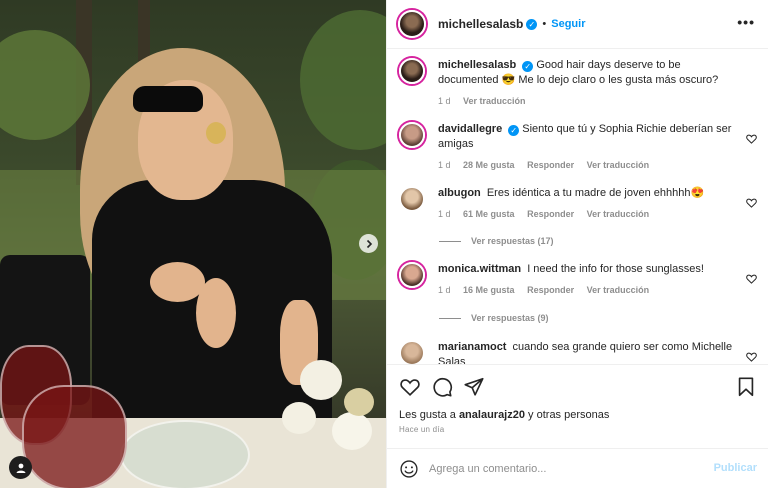 The width and height of the screenshot is (768, 488). I want to click on follow-button: Seguir, so click(568, 24).